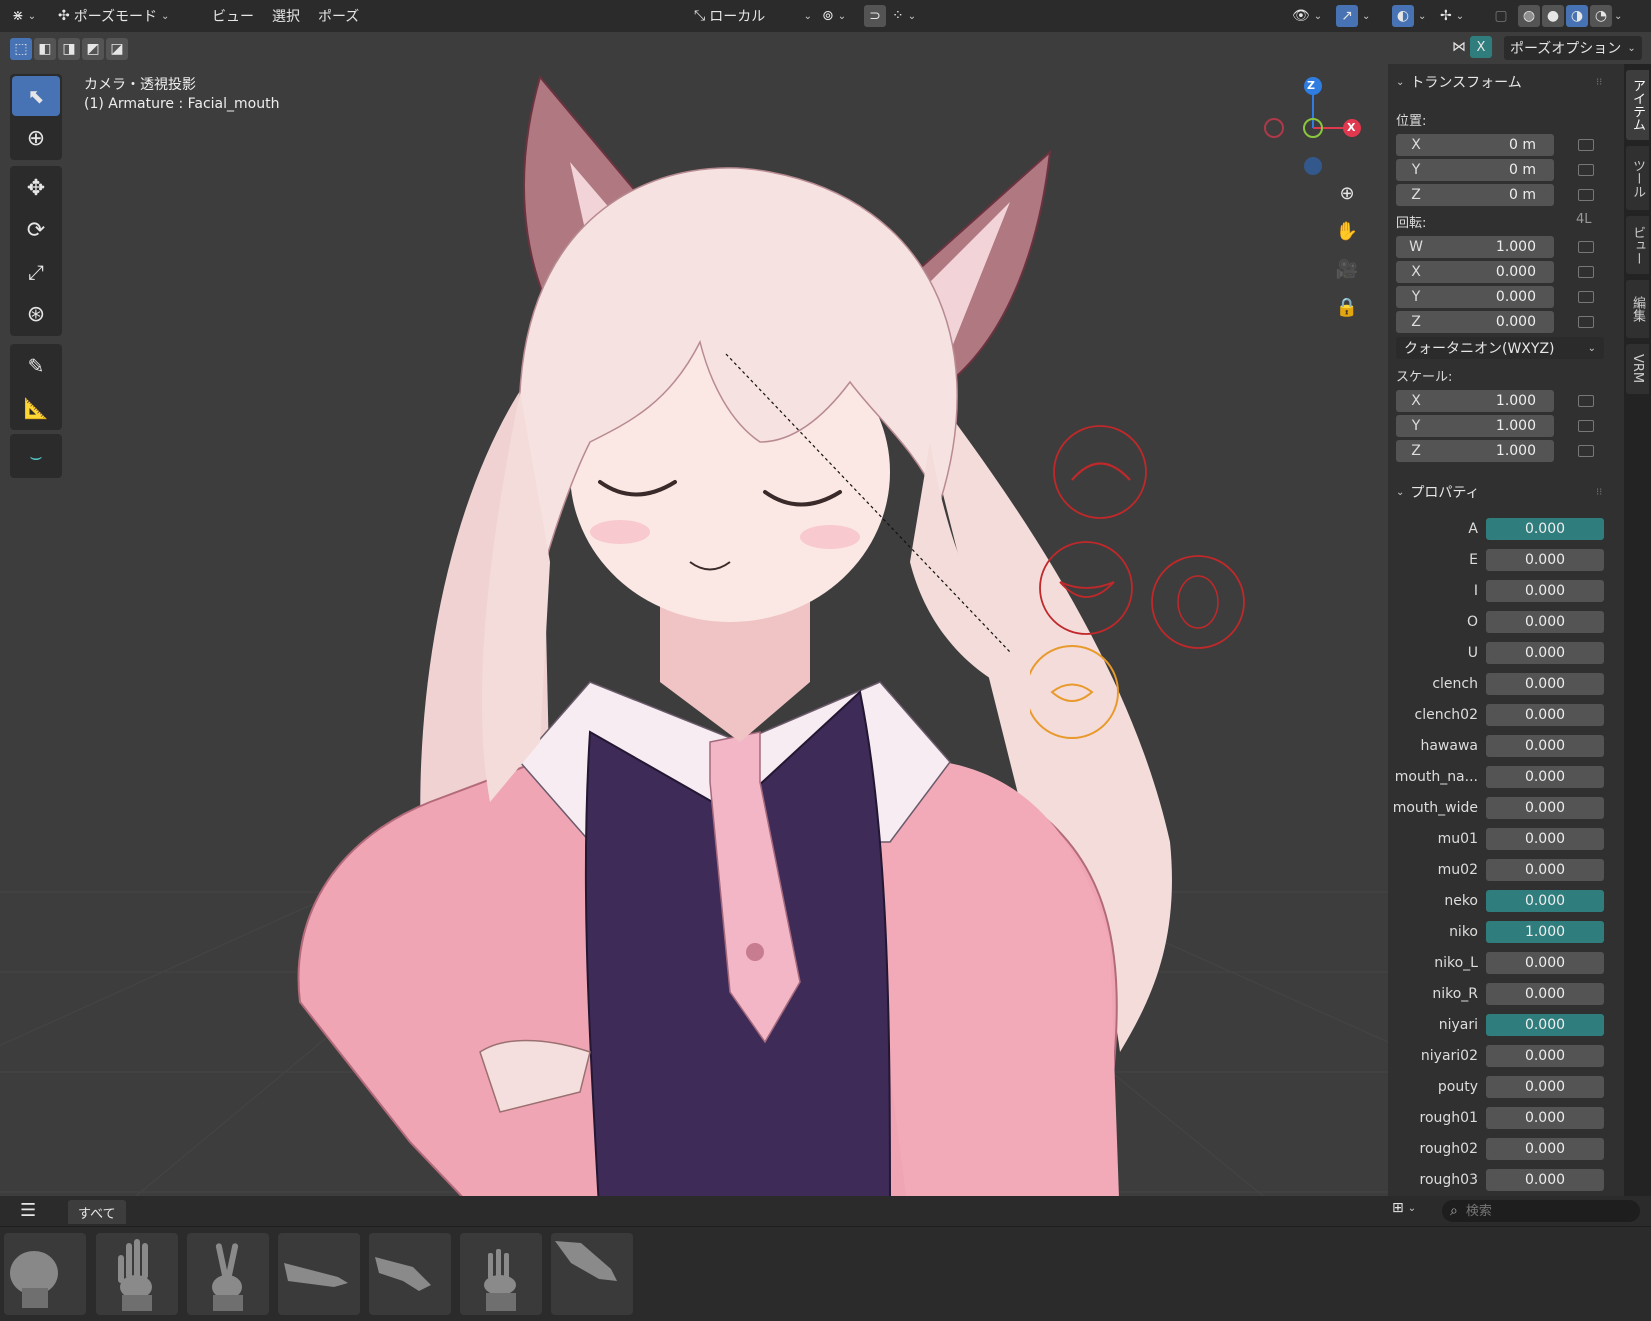 The width and height of the screenshot is (1651, 1321). I want to click on overlay-toggle: ◐ ⌄, so click(1409, 16).